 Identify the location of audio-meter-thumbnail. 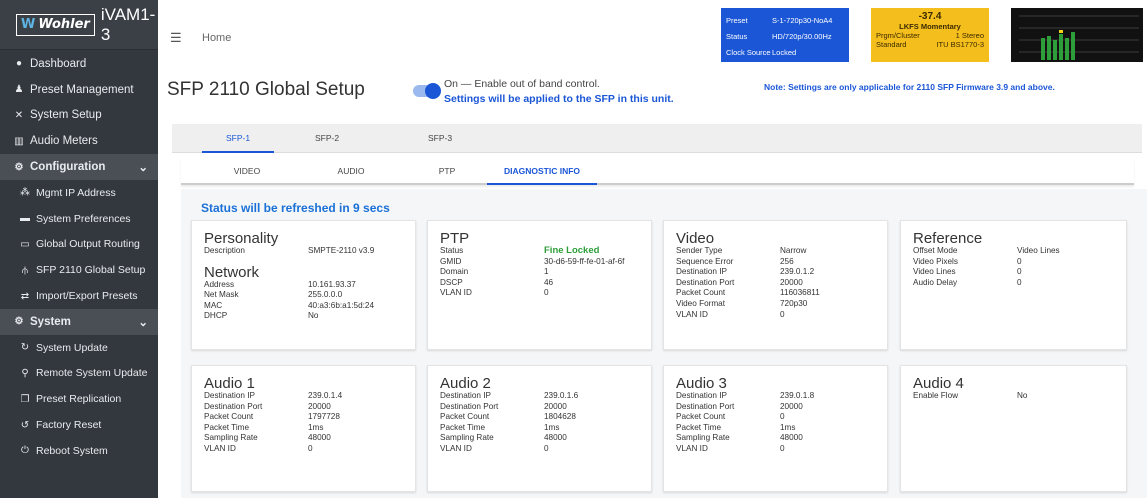
(1077, 35).